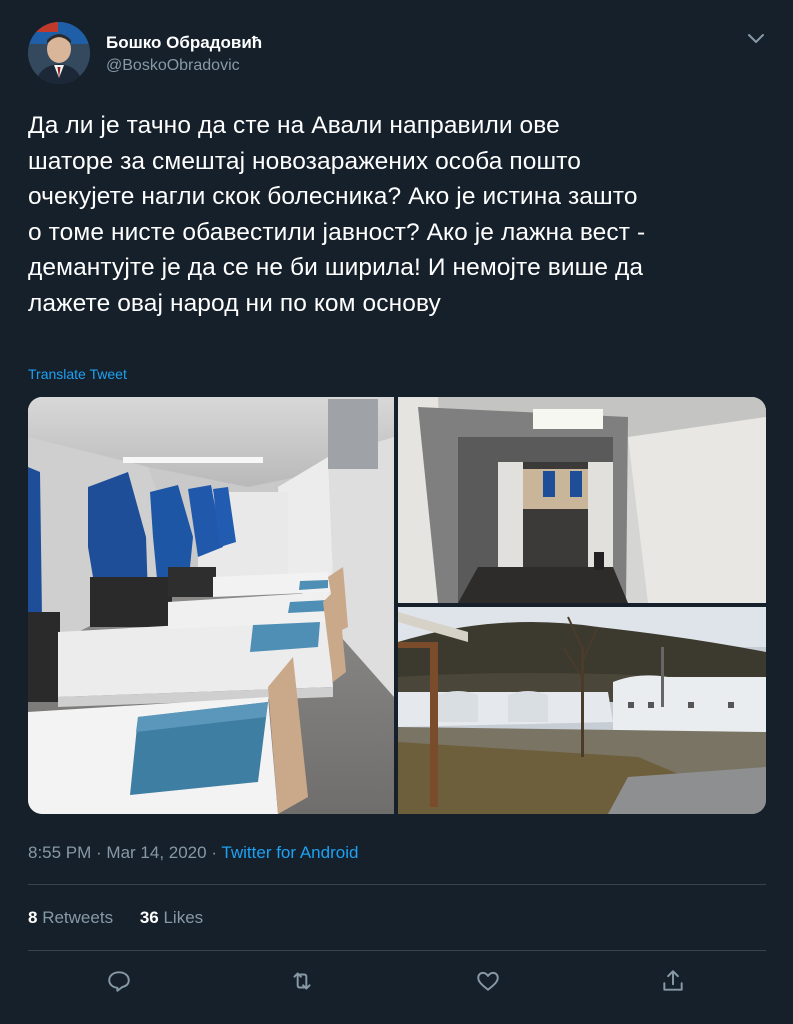 The height and width of the screenshot is (1024, 793). I want to click on chevron-down-icon, so click(756, 38).